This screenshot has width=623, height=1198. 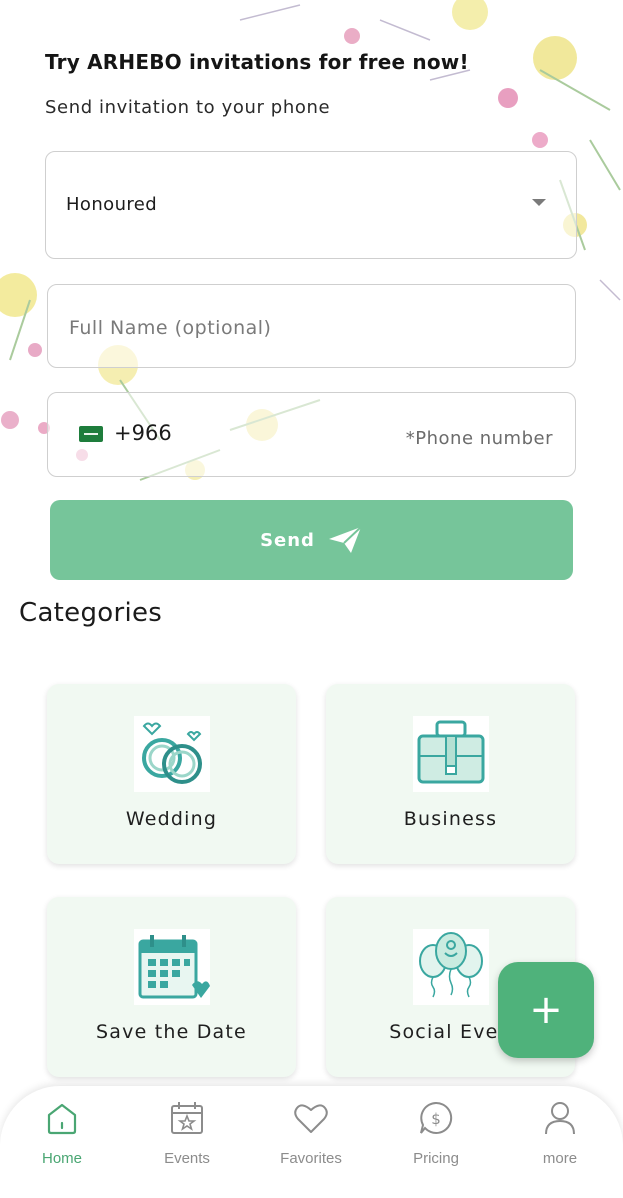 I want to click on dollar-coin-icon: $, so click(x=436, y=1117).